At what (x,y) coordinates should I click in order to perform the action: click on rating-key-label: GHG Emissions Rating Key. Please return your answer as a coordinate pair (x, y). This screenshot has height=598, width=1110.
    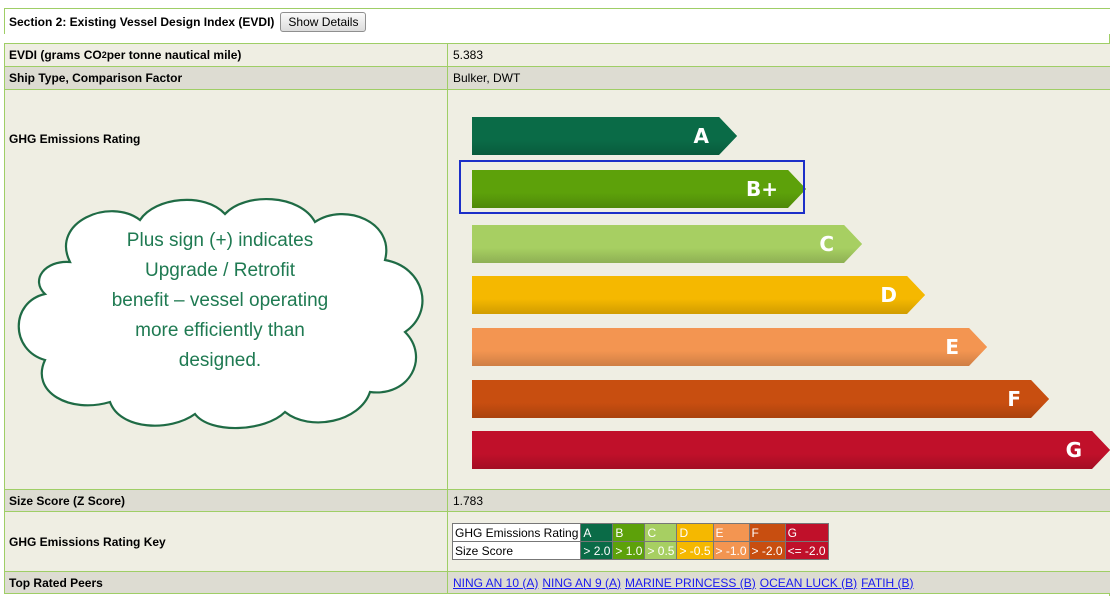
    Looking at the image, I should click on (87, 541).